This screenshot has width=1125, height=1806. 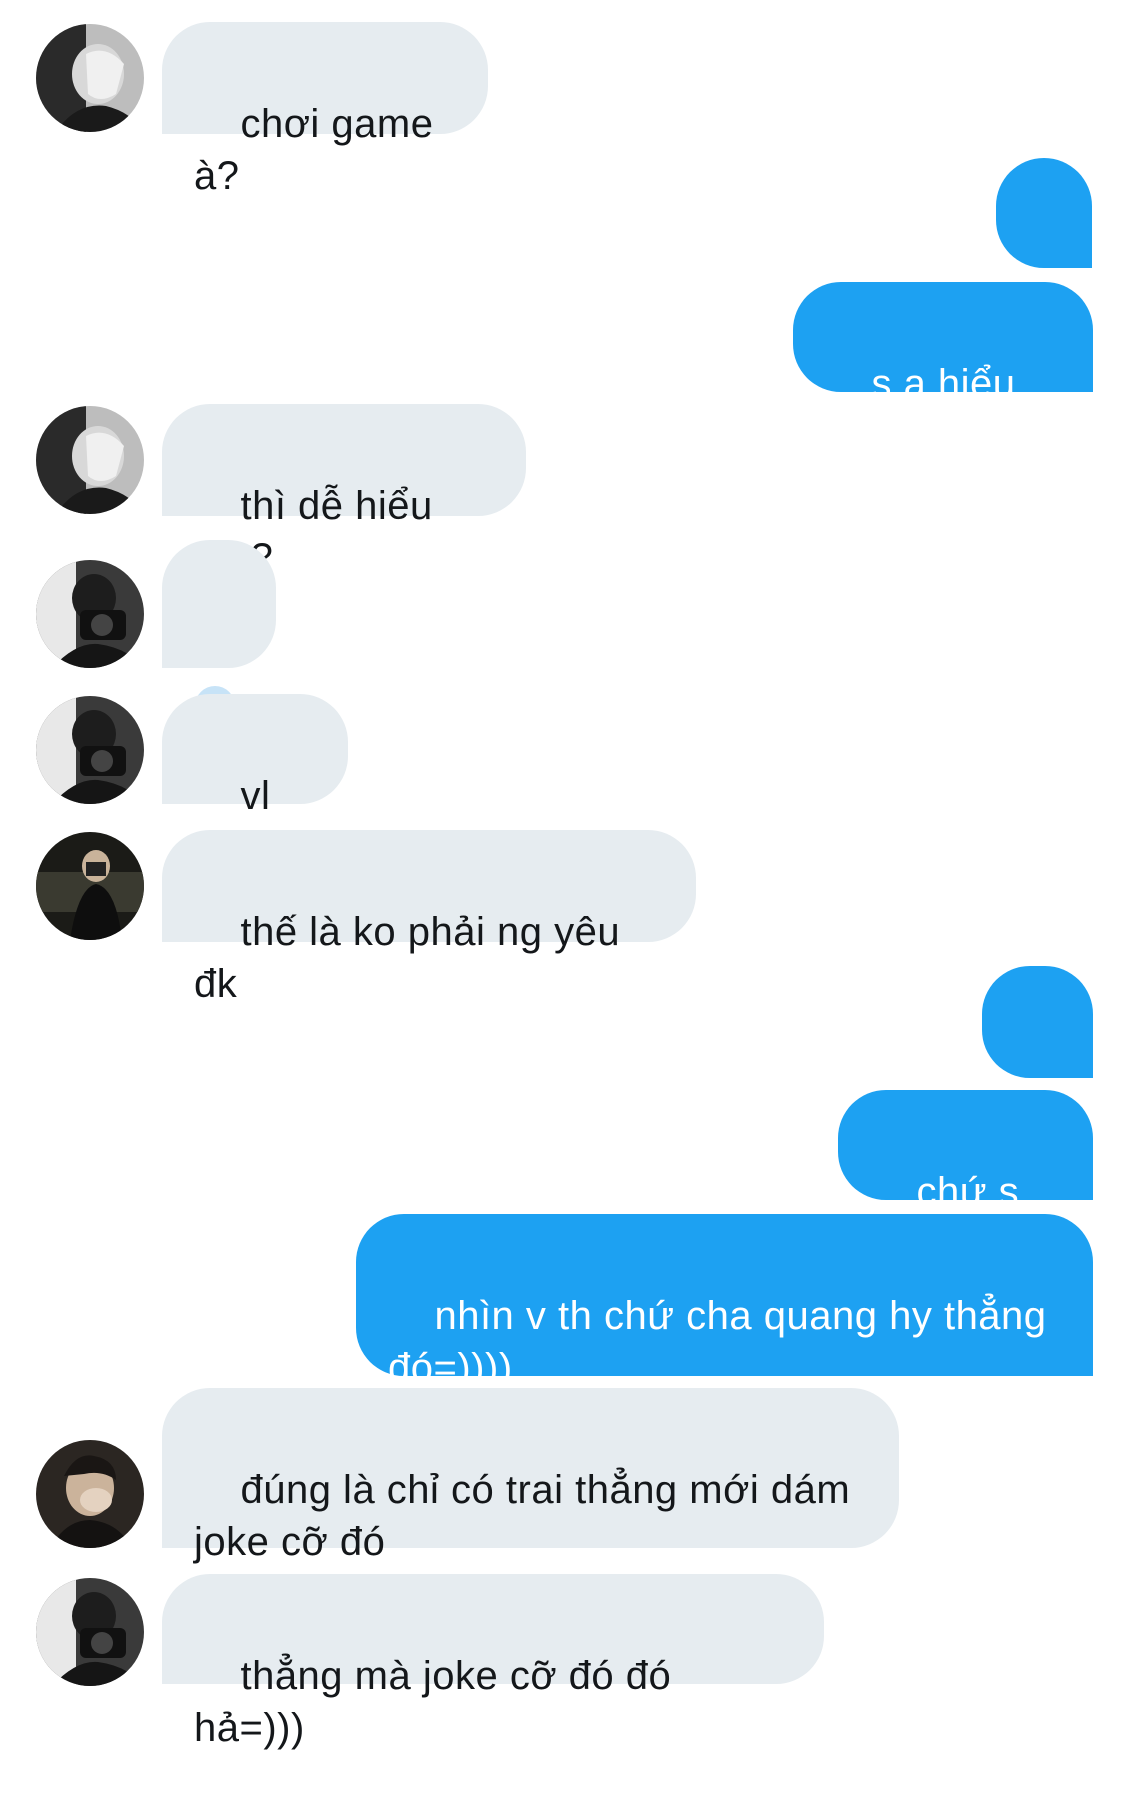 I want to click on message-bubble-incoming: vl thật, so click(x=255, y=782).